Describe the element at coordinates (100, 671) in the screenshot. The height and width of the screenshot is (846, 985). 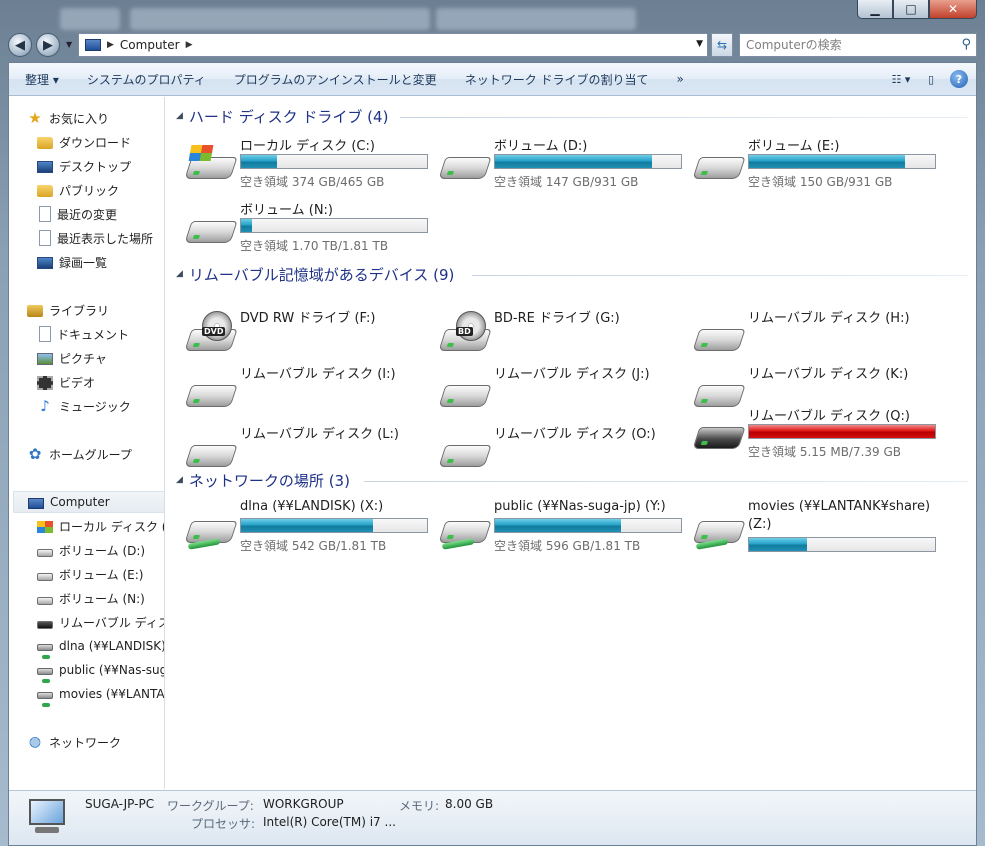
I see `nav-network-y: public (¥¥Nas-suga` at that location.